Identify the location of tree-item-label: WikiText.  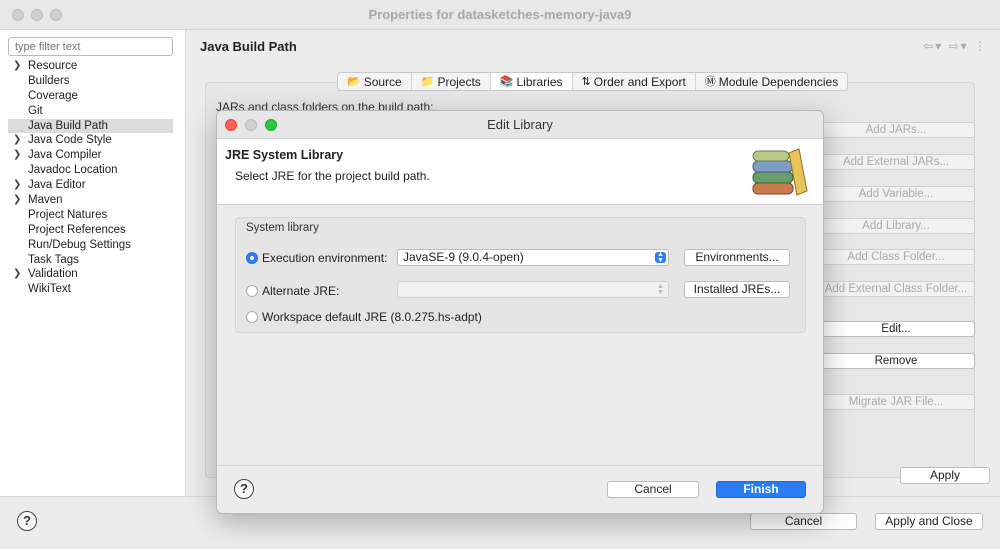
(49, 289).